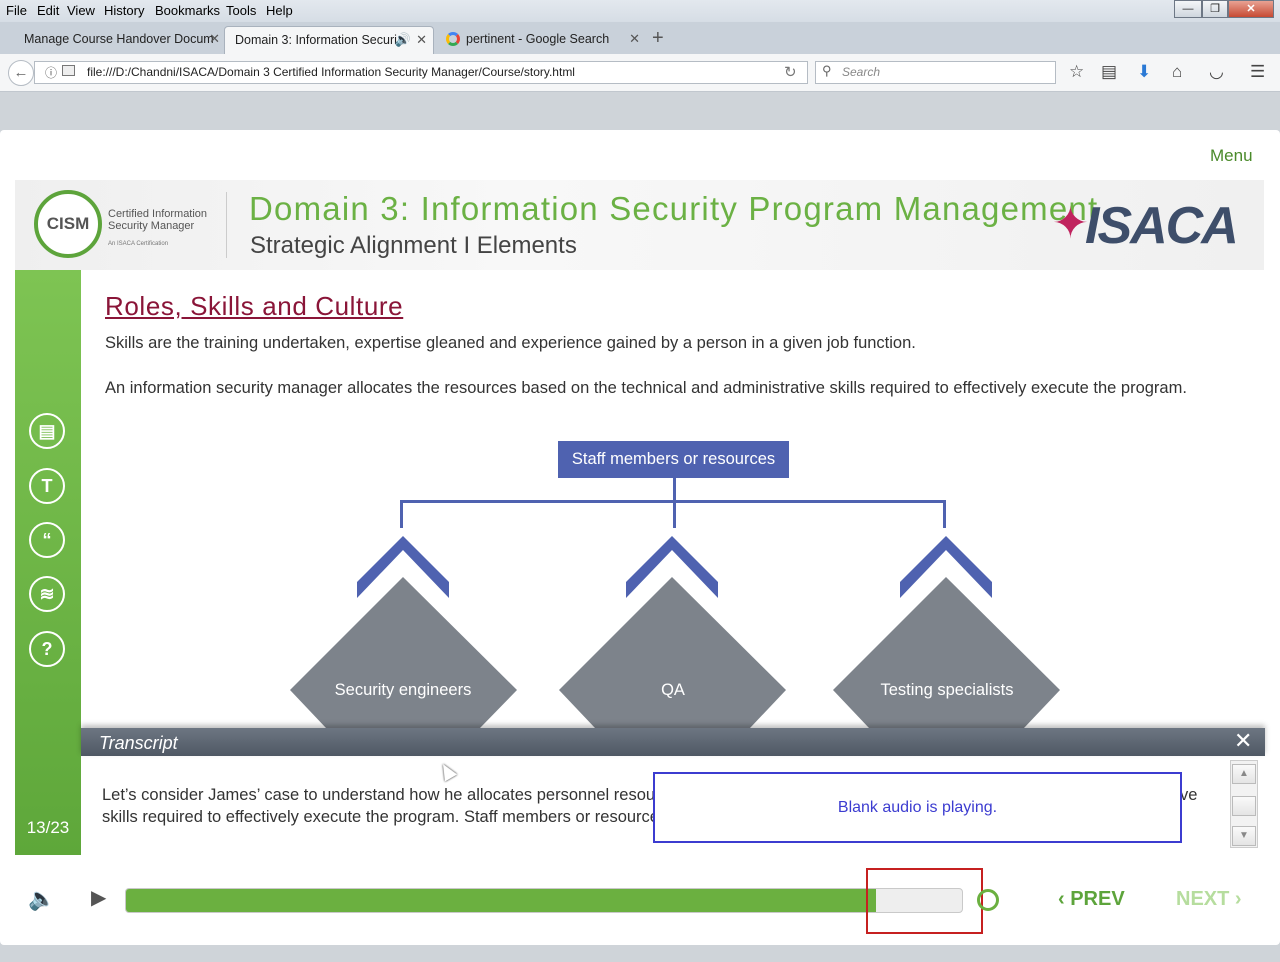 Image resolution: width=1280 pixels, height=962 pixels. Describe the element at coordinates (501, 900) in the screenshot. I see `seek-progress` at that location.